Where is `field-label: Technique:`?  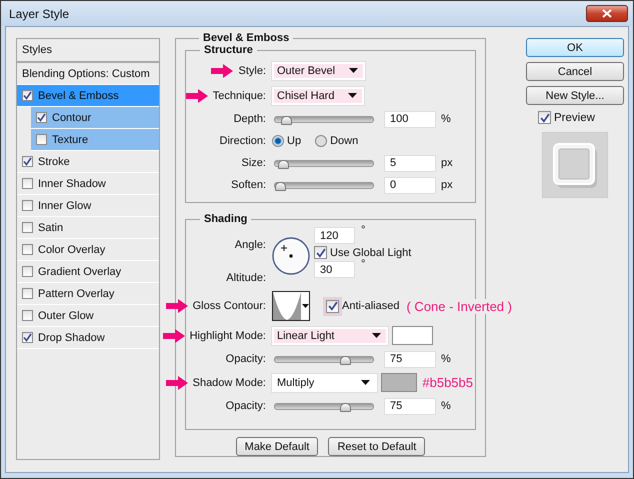 field-label: Technique: is located at coordinates (239, 96).